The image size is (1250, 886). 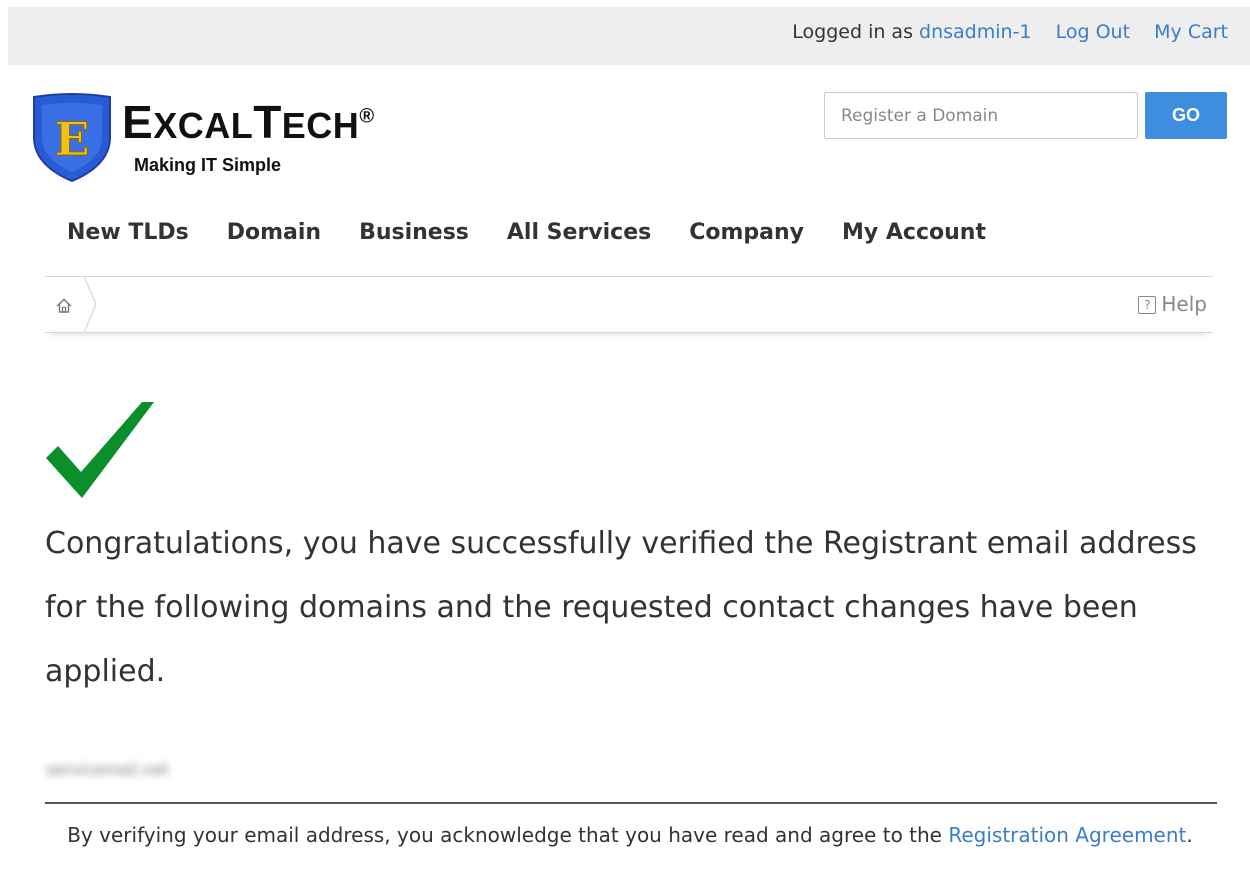 What do you see at coordinates (629, 304) in the screenshot?
I see `breadcrumb: ? Help` at bounding box center [629, 304].